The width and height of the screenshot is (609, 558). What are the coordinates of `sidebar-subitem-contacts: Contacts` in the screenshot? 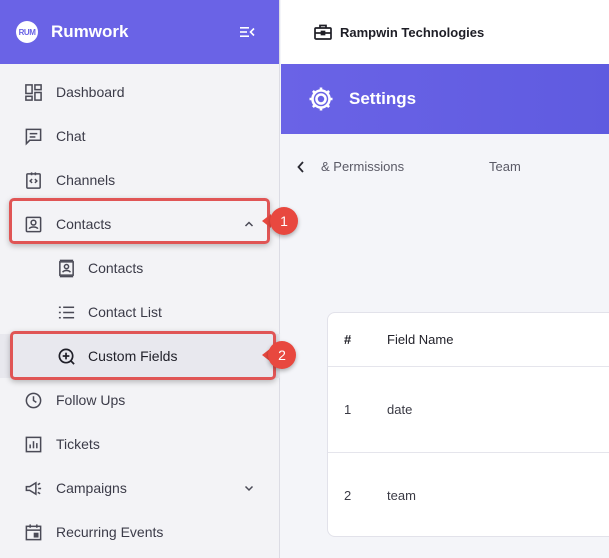 It's located at (140, 268).